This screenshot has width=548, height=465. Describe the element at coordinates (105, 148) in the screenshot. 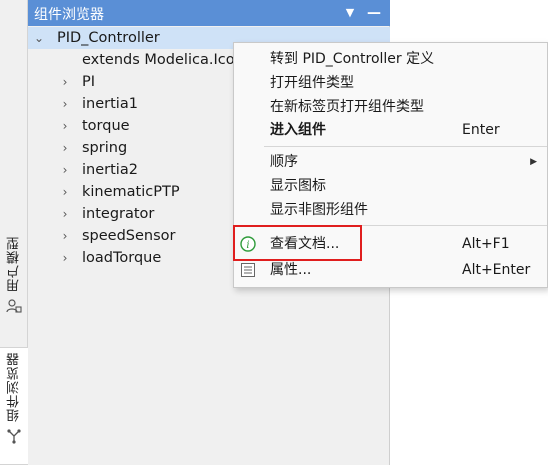

I see `tree-item-label: spring` at that location.